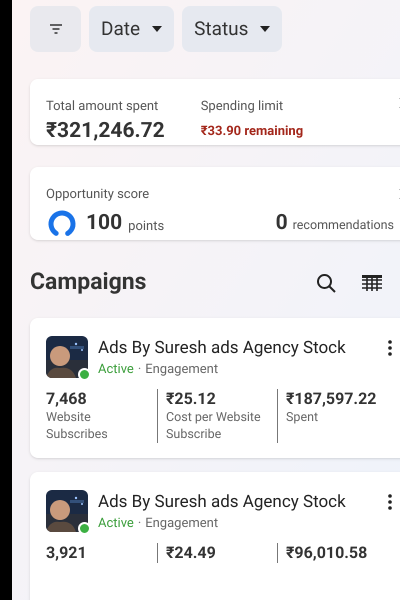 The image size is (400, 600). I want to click on metric-label: Website Subscribes, so click(77, 426).